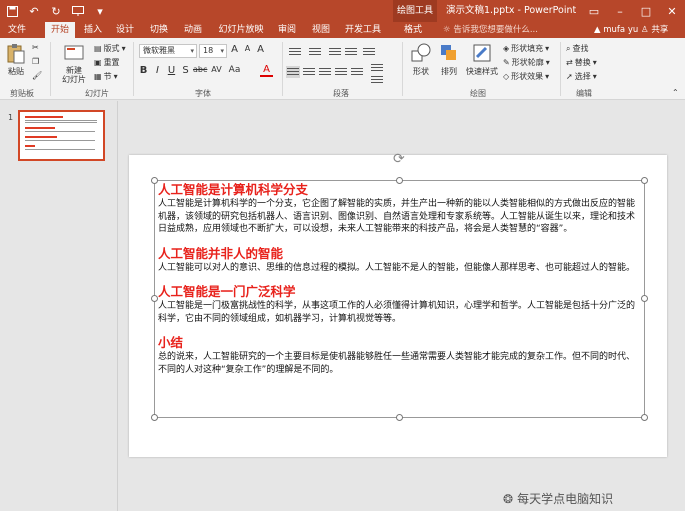  Describe the element at coordinates (335, 52) in the screenshot. I see `decrease-indent-icon` at that location.